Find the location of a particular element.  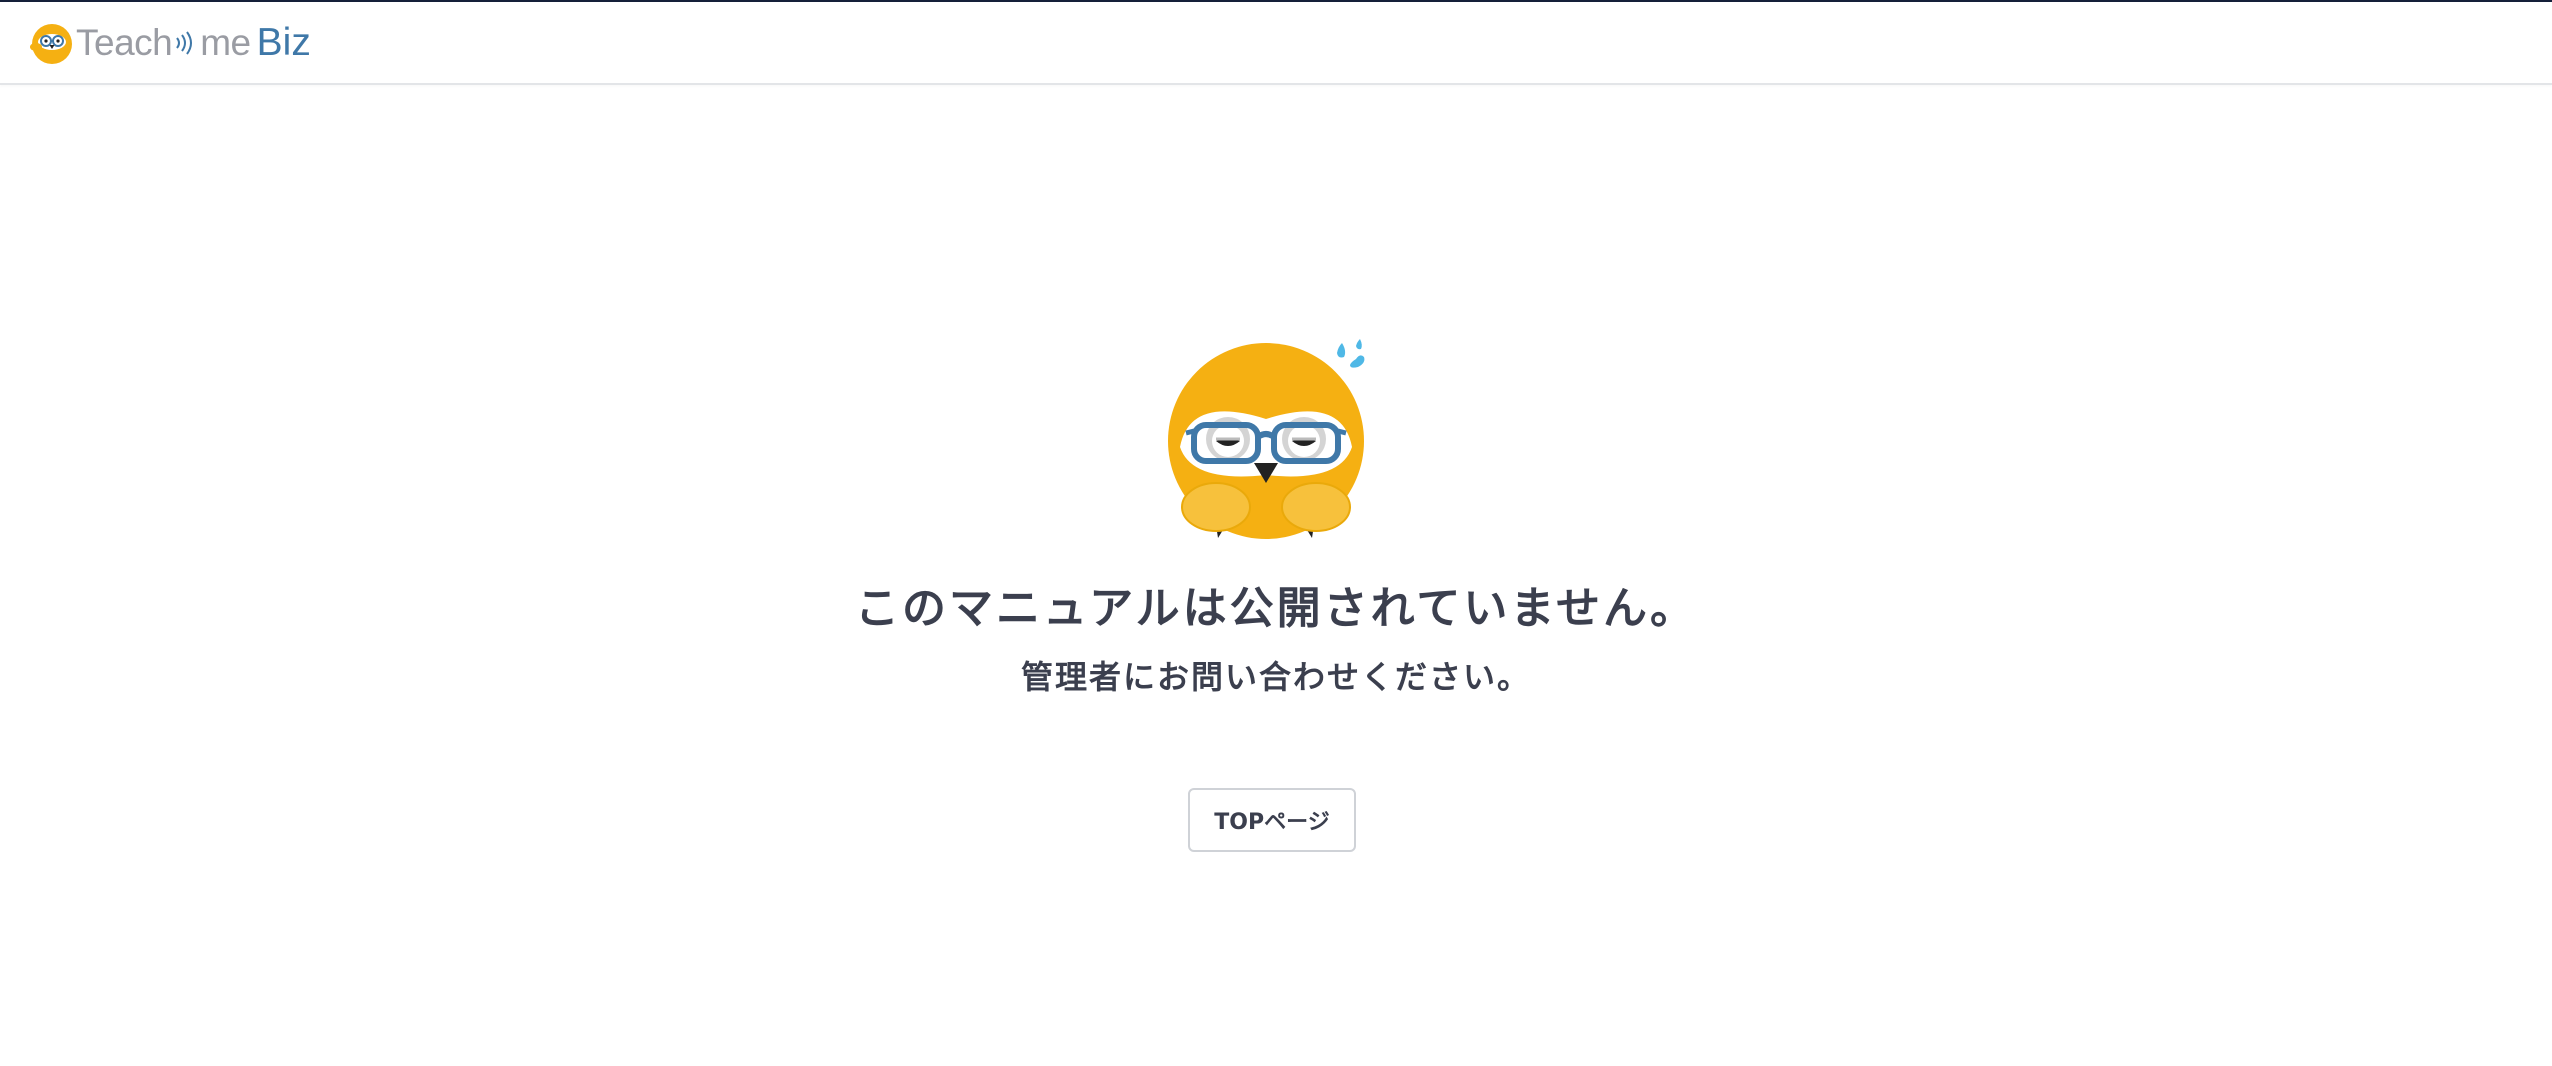

unpublished-manual-title: このマニュアルは公開されていません。 is located at coordinates (1276, 608).